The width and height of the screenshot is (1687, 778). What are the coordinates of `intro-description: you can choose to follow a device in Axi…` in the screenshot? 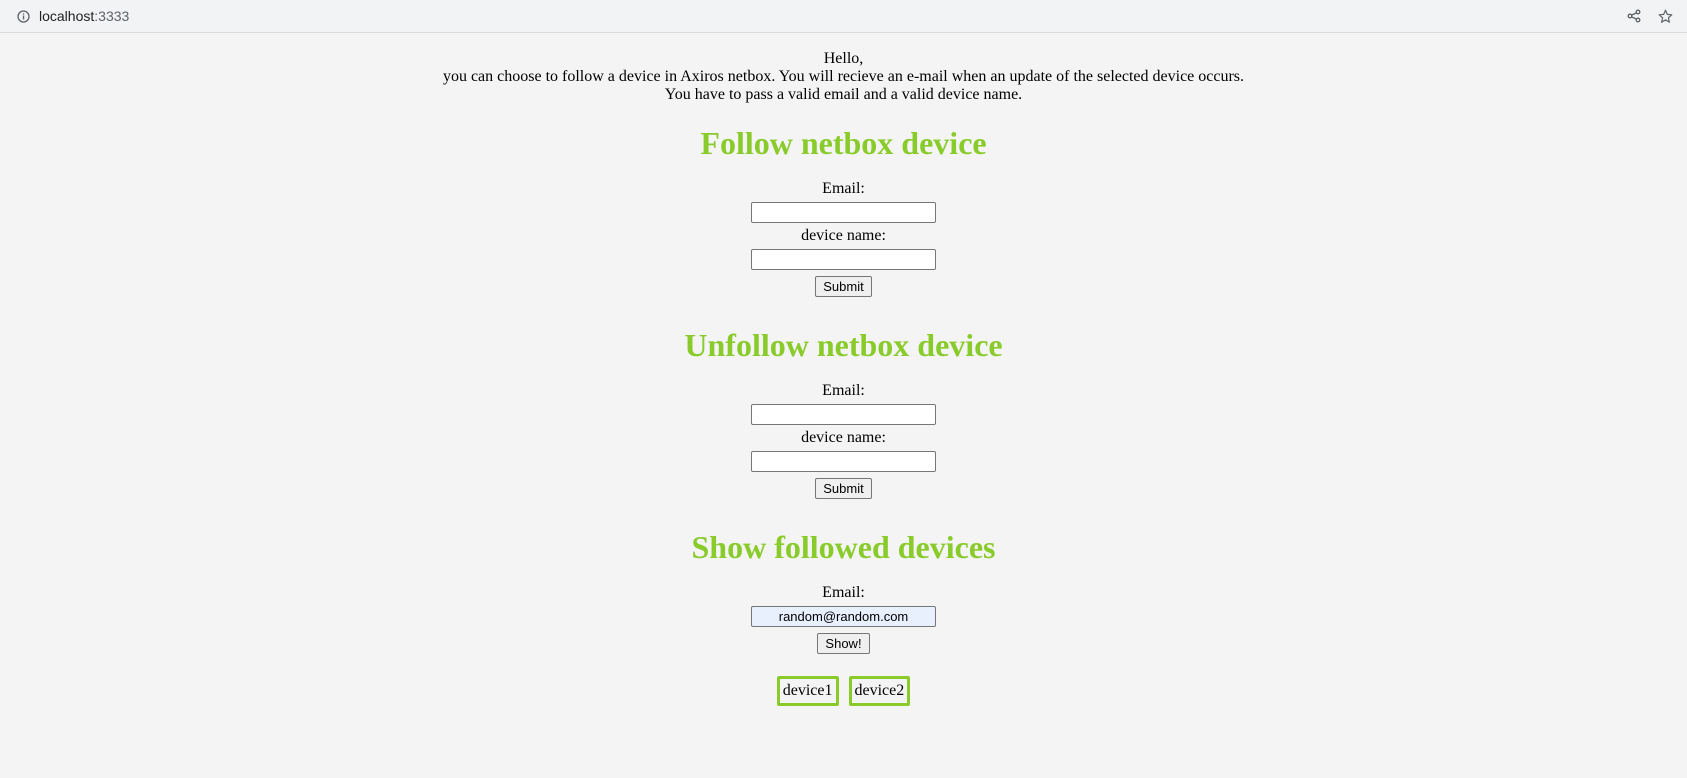 It's located at (843, 76).